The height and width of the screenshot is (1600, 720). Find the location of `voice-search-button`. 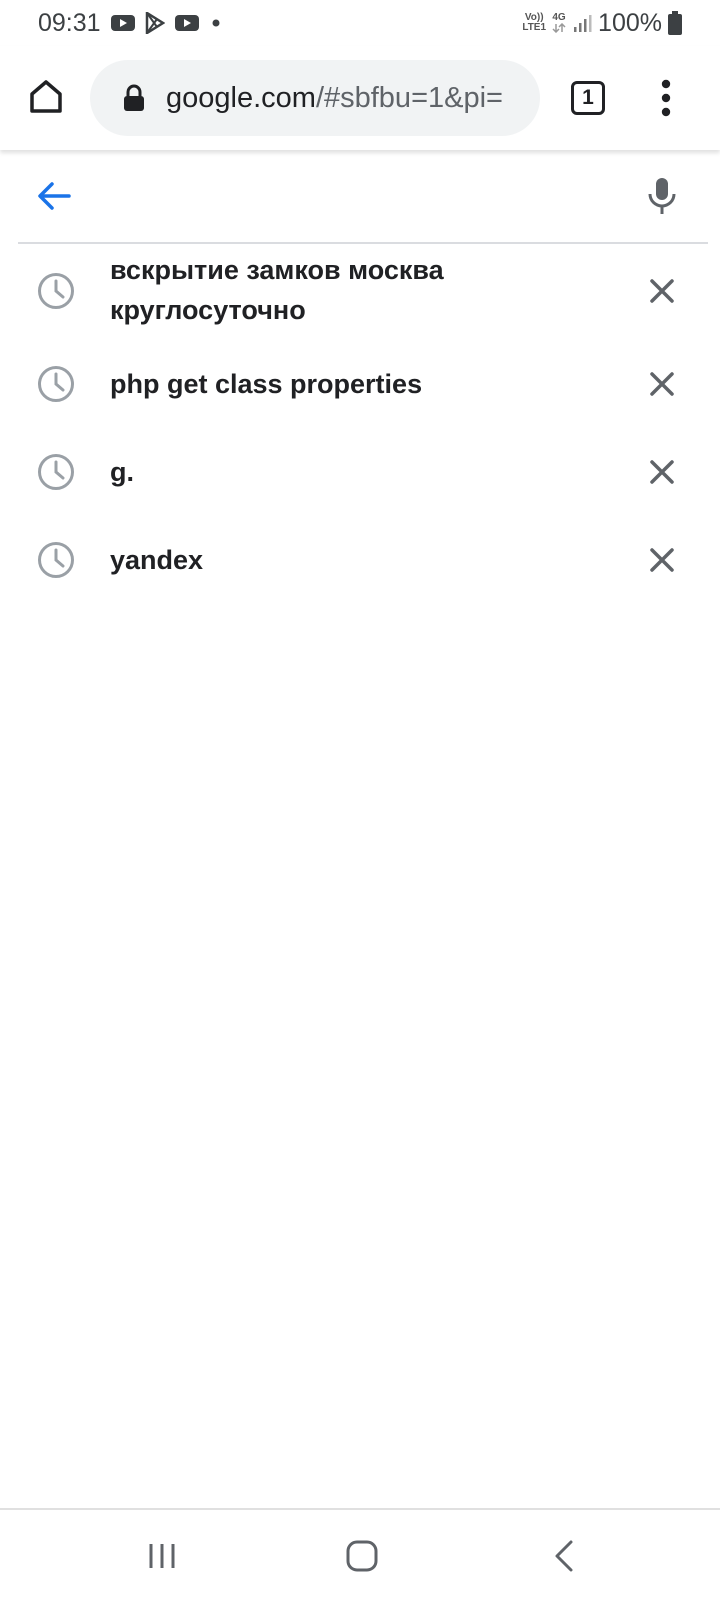

voice-search-button is located at coordinates (662, 196).